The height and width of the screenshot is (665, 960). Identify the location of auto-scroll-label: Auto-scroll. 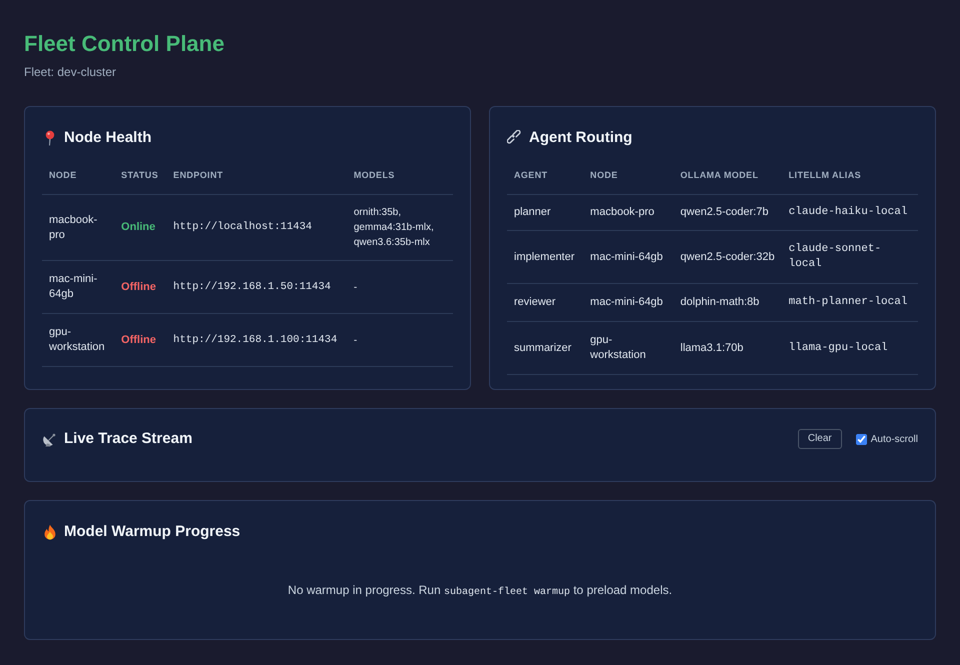
(894, 439).